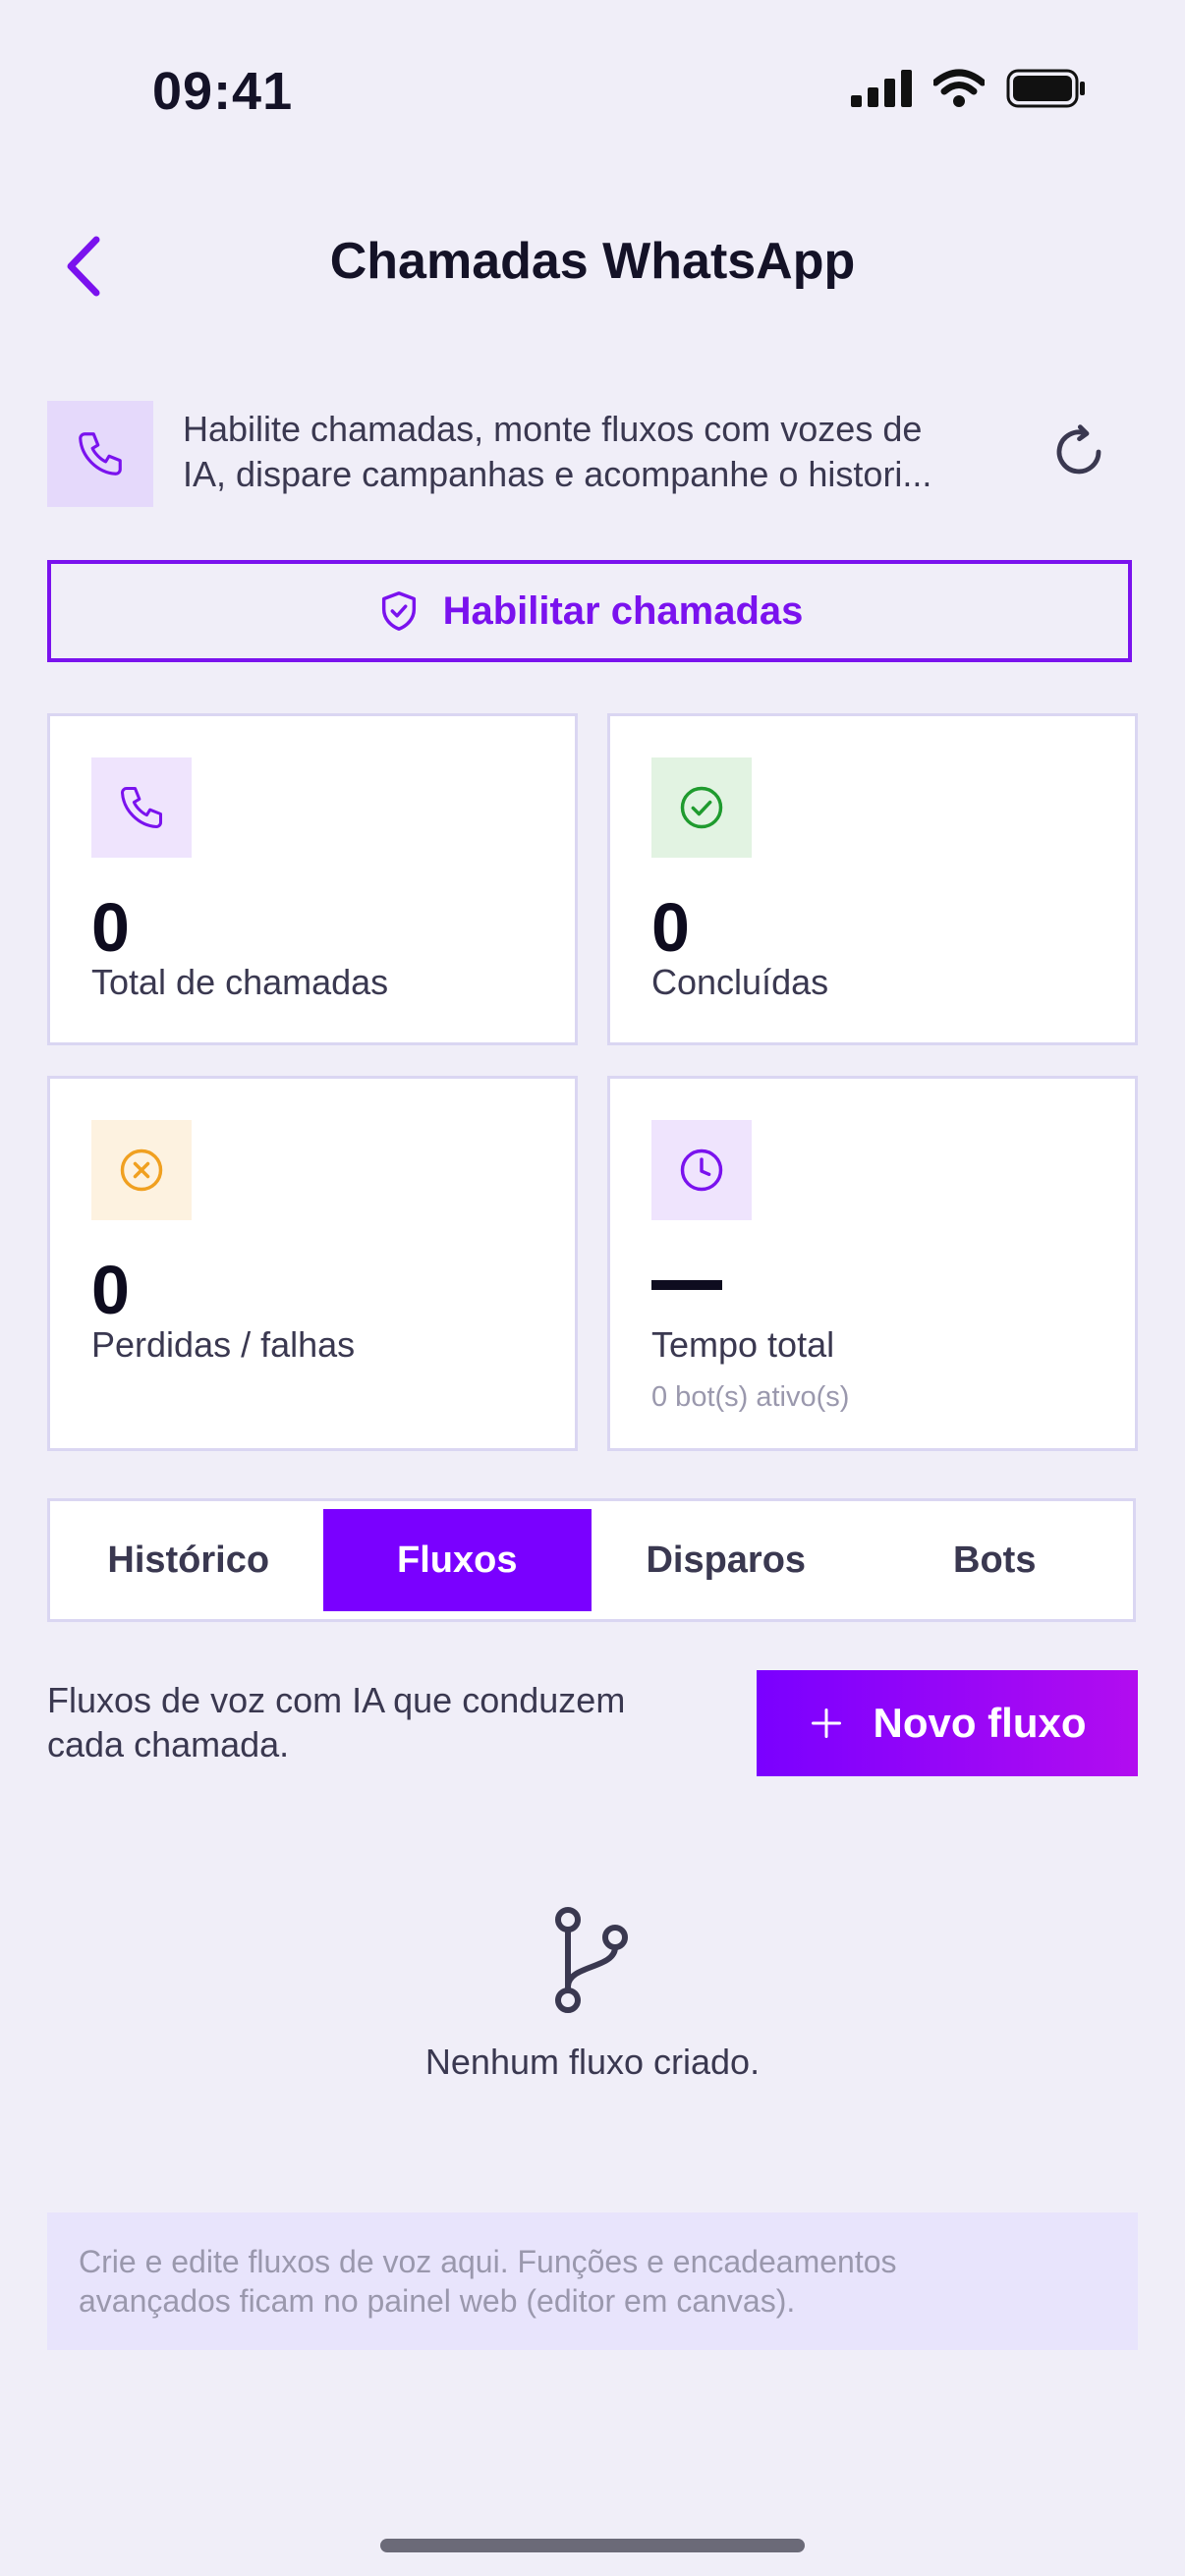 Image resolution: width=1185 pixels, height=2576 pixels. What do you see at coordinates (980, 1723) in the screenshot?
I see `new-flow-label: Novo fluxo` at bounding box center [980, 1723].